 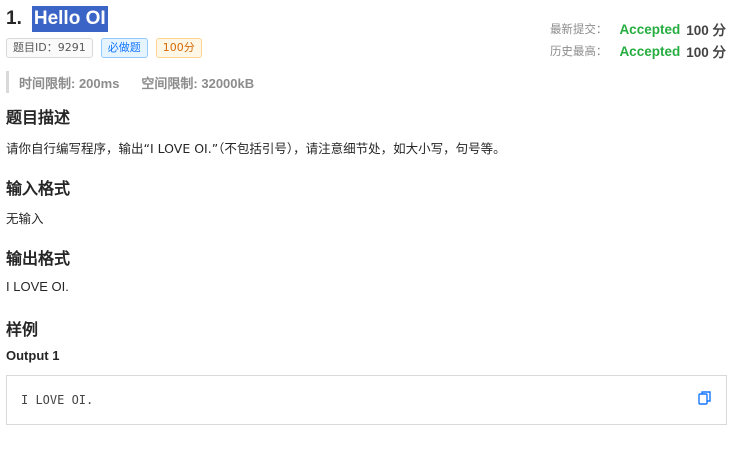 I want to click on latest-submission-label: 最新提交：, so click(x=578, y=29).